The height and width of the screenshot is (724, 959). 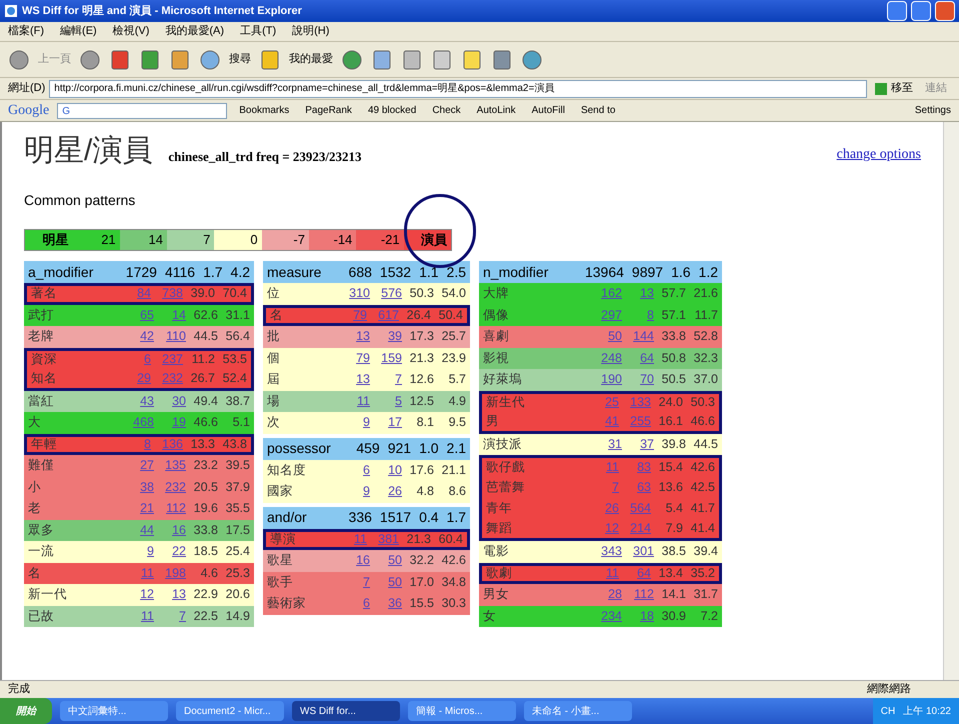 What do you see at coordinates (328, 110) in the screenshot?
I see `toolbar-button: PageRank` at bounding box center [328, 110].